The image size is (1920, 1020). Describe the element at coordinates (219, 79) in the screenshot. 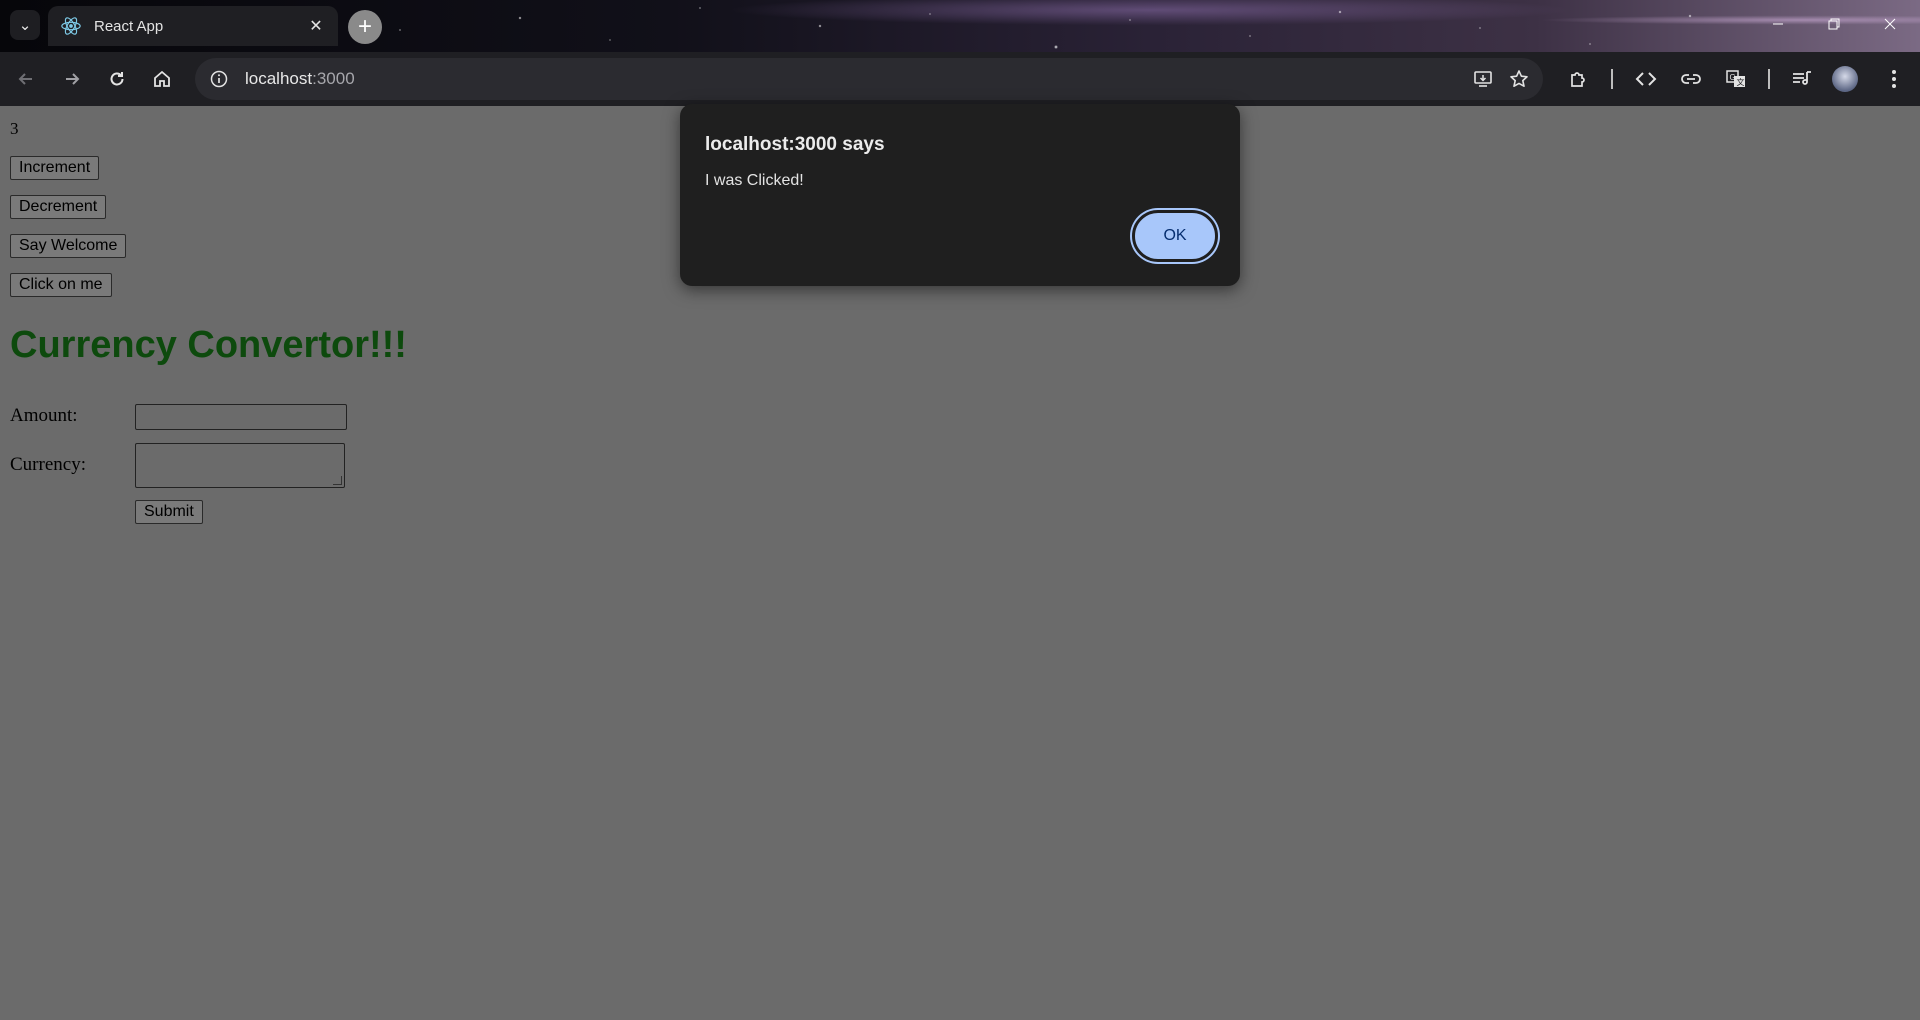

I see `site-info-icon` at that location.